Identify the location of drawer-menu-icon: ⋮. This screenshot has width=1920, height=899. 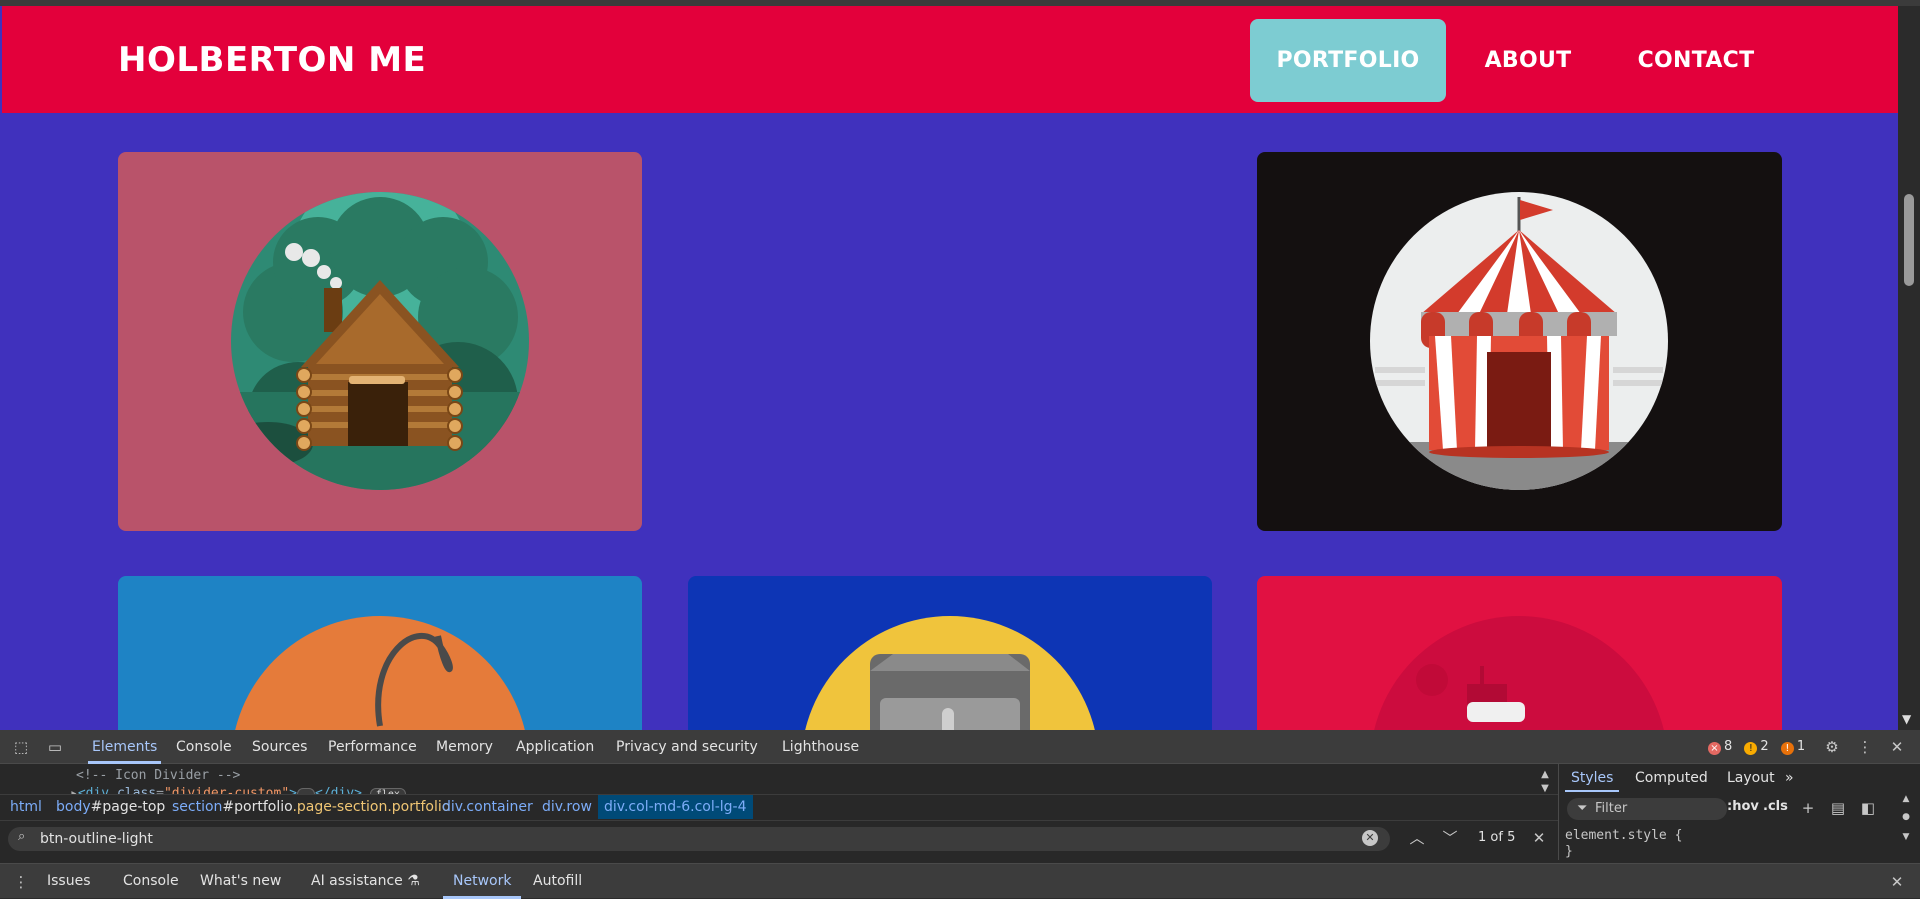
(21, 882).